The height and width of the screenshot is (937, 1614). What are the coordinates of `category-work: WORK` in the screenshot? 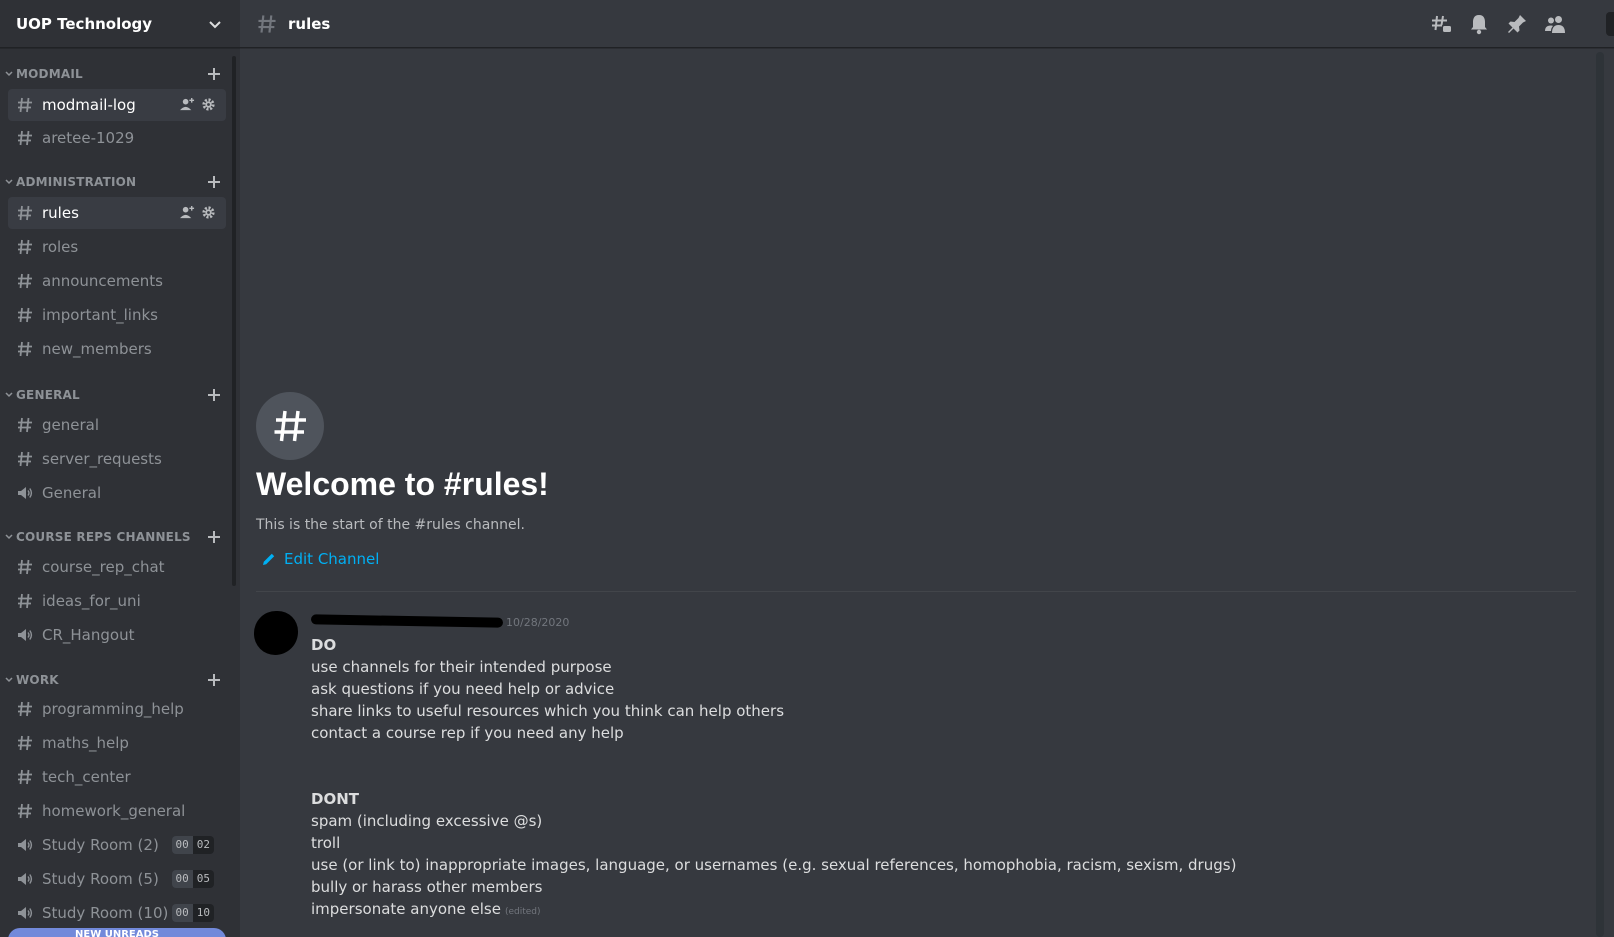 It's located at (116, 680).